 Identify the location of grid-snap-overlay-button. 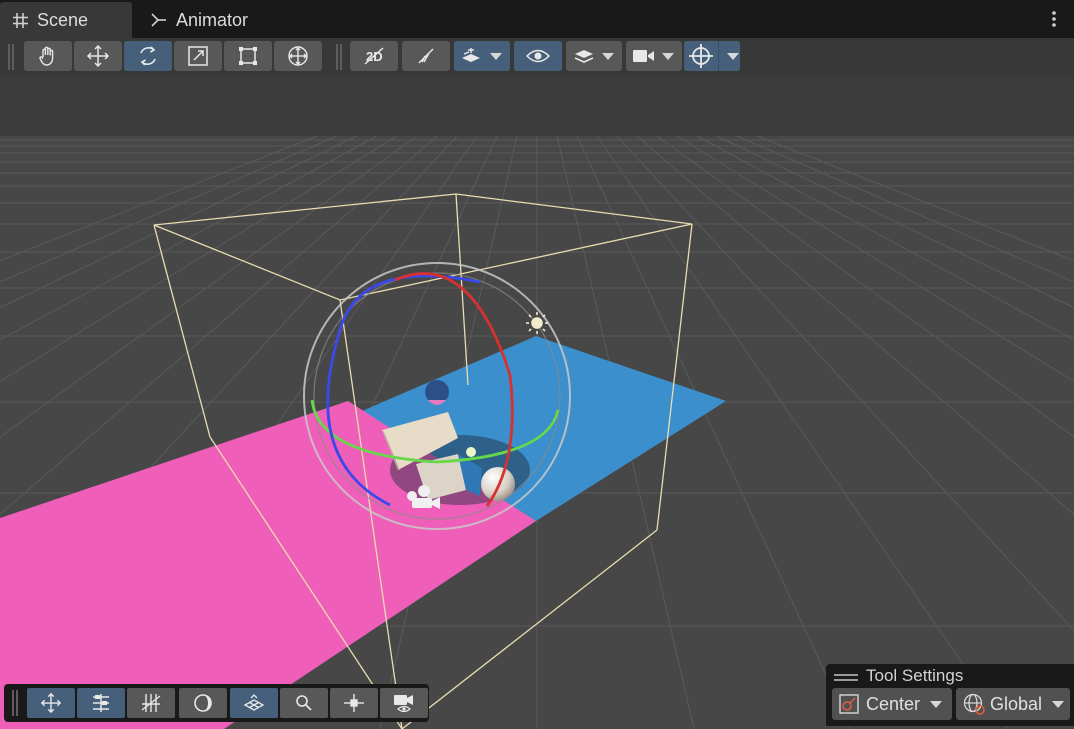
(151, 703).